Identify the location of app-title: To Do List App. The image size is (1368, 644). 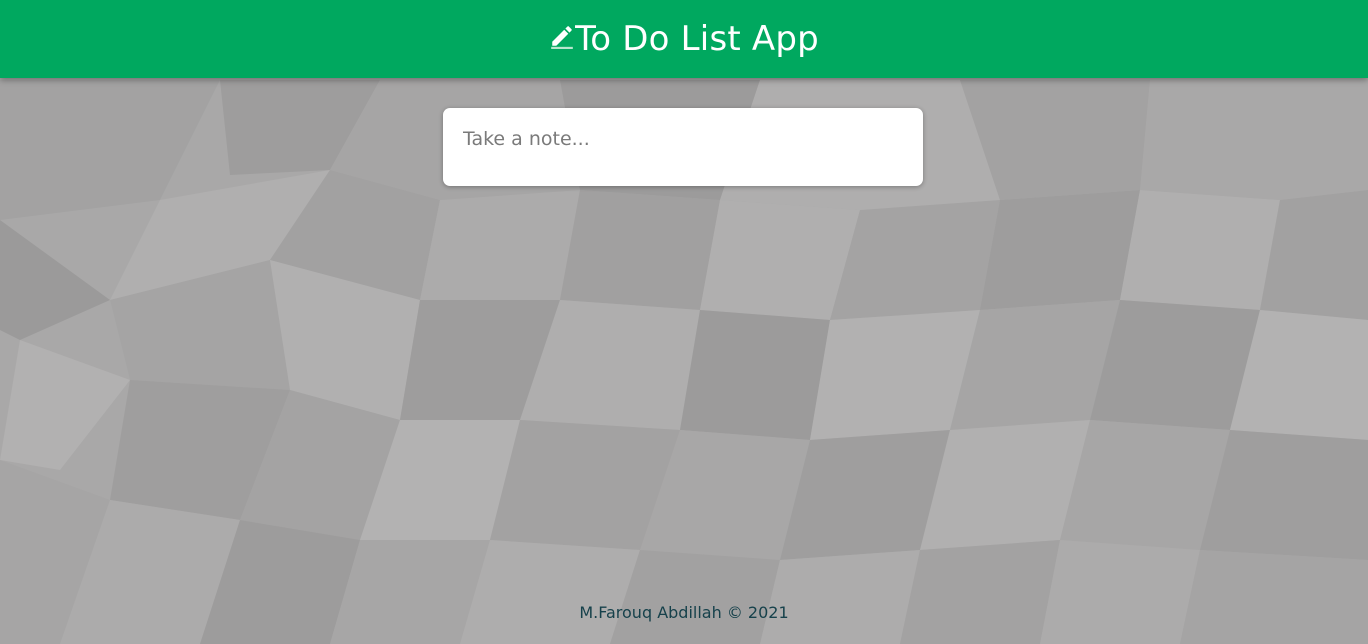
(697, 39).